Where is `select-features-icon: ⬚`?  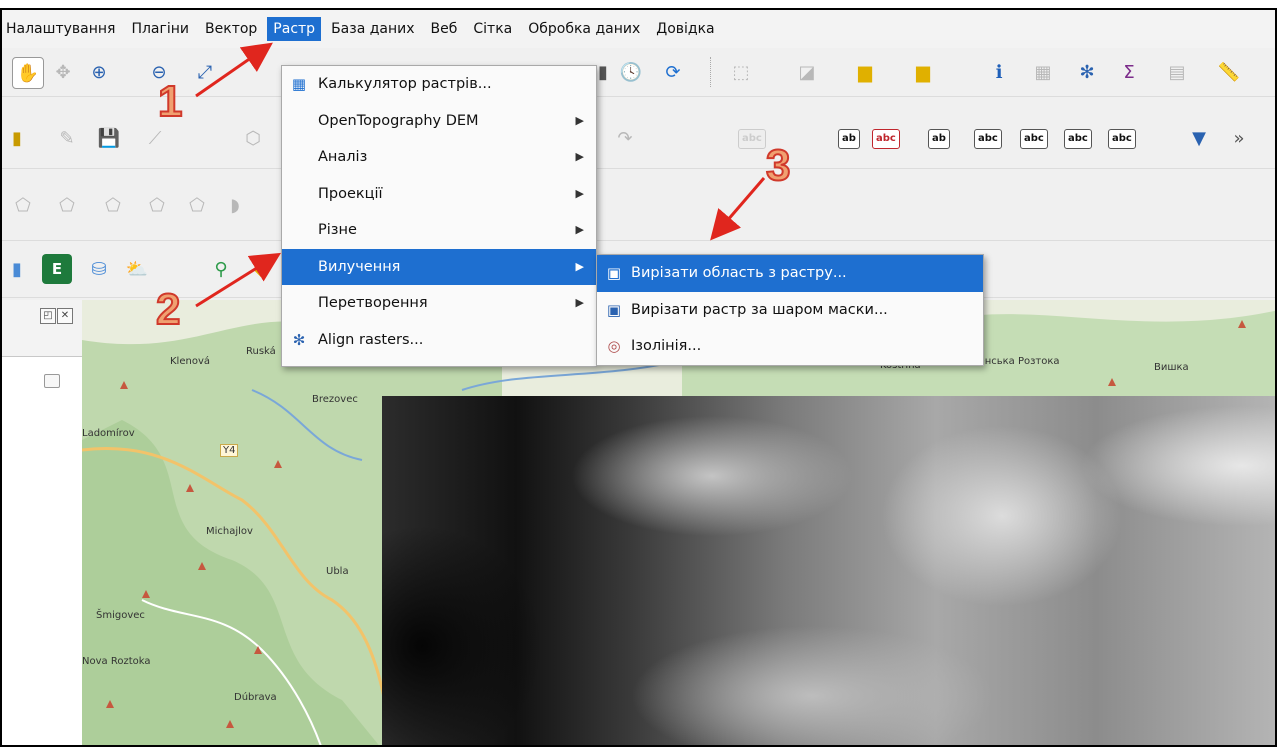 select-features-icon: ⬚ is located at coordinates (741, 72).